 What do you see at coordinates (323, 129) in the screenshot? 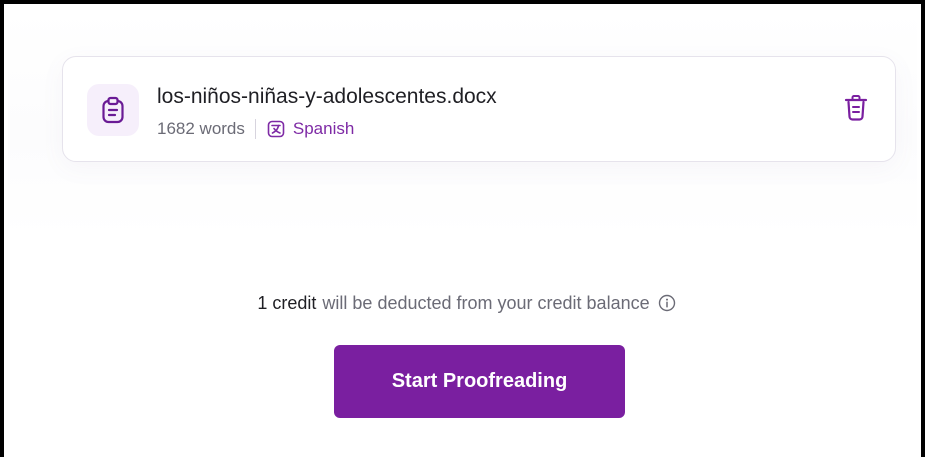
I see `language-label: Spanish` at bounding box center [323, 129].